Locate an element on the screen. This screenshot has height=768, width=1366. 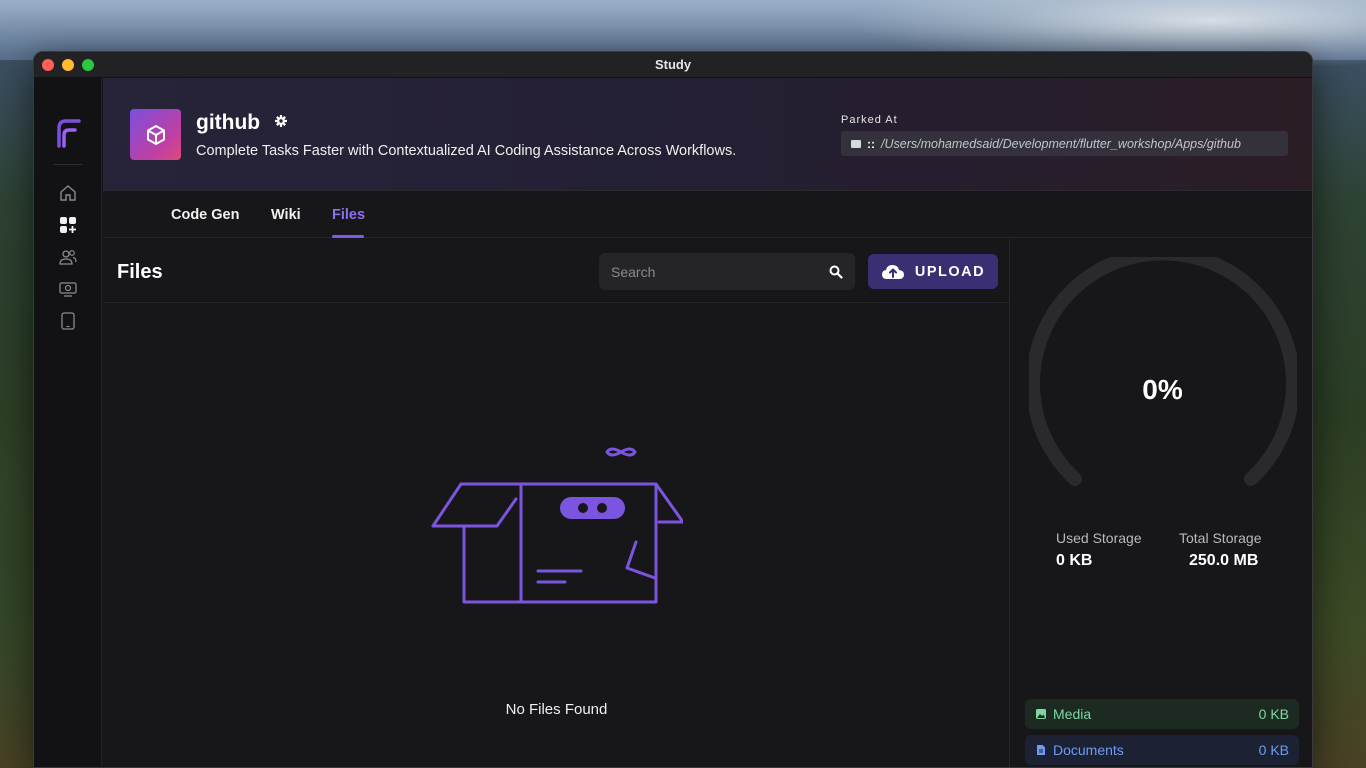
apps-grid-icon is located at coordinates (67, 225).